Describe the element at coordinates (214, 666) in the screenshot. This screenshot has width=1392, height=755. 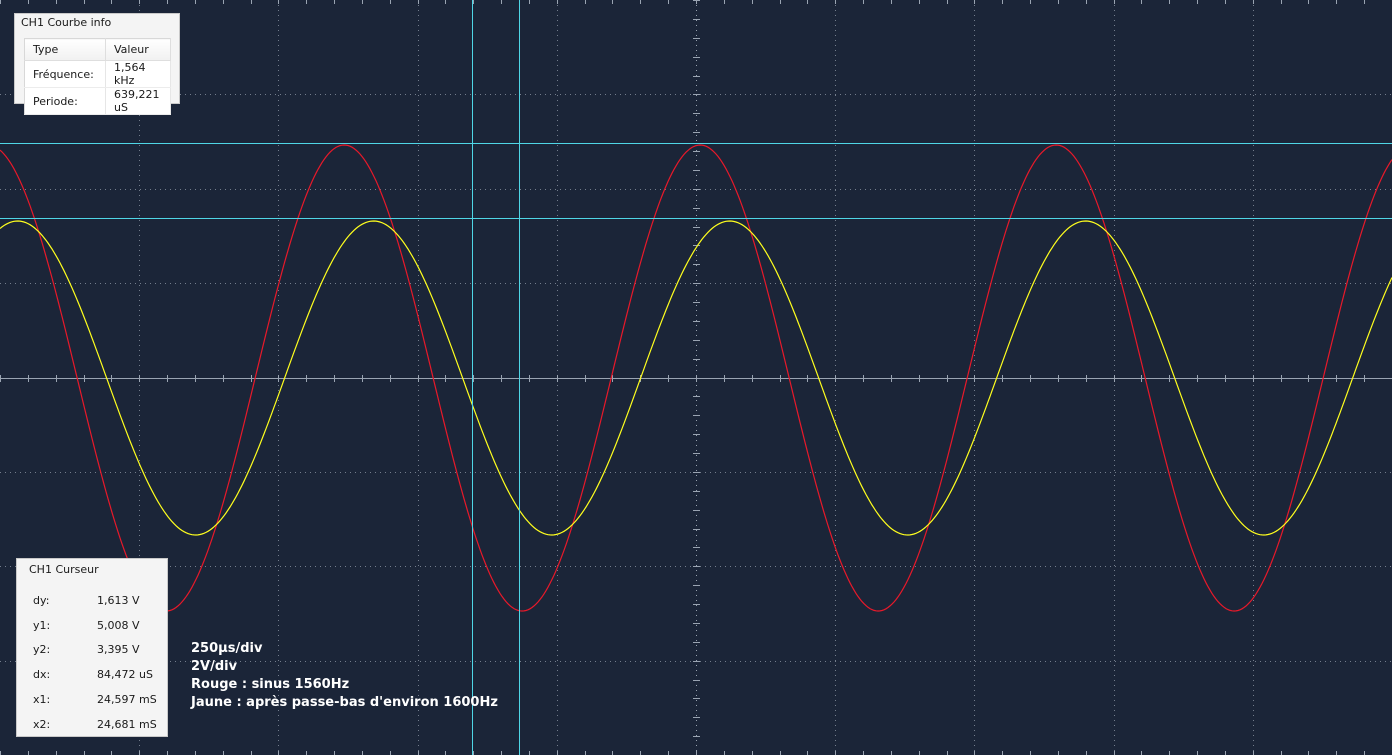
I see `volts-per-div-label: 2V/div` at that location.